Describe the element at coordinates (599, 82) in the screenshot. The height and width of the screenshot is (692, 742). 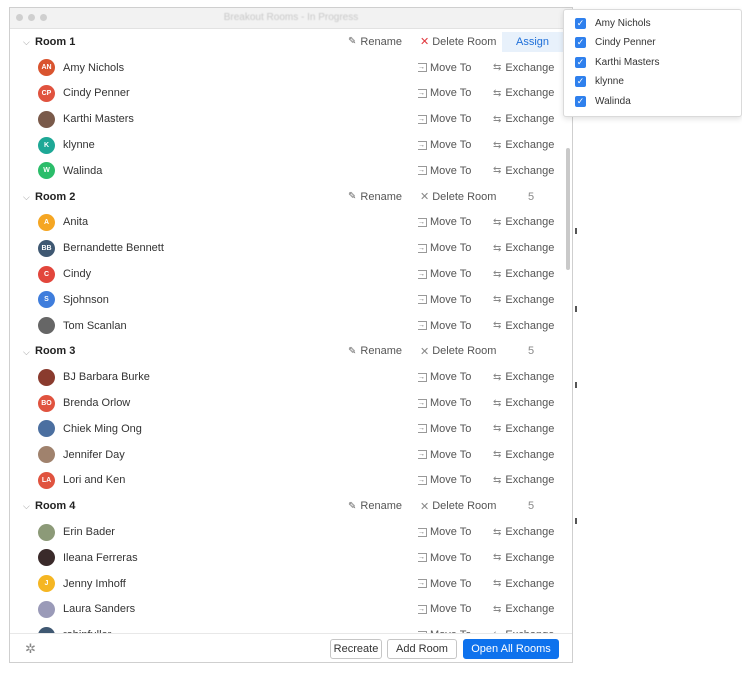
I see `assign-option: ✓ klynne` at that location.